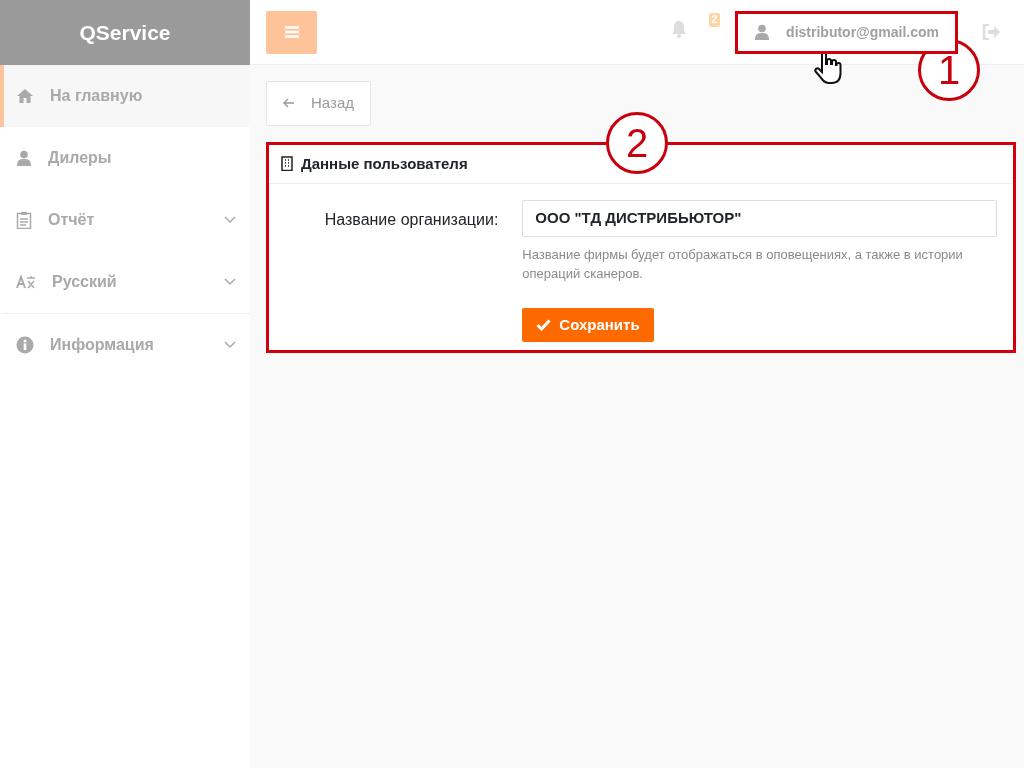 The image size is (1024, 768). What do you see at coordinates (743, 264) in the screenshot?
I see `help-text: Название фирмы будет отображаться в оповещениях, а также в истории операций сканеров.` at bounding box center [743, 264].